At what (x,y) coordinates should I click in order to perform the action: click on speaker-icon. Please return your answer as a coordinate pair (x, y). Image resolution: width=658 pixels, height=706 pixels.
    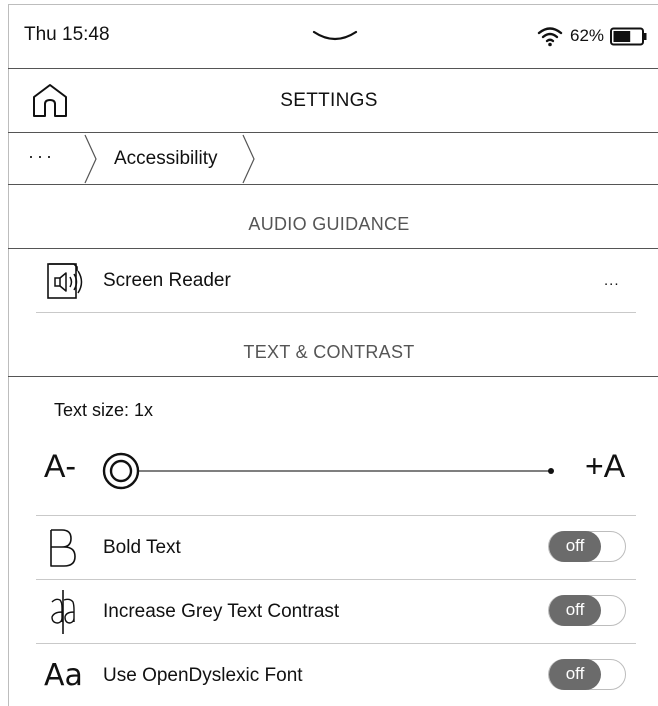
    Looking at the image, I should click on (65, 281).